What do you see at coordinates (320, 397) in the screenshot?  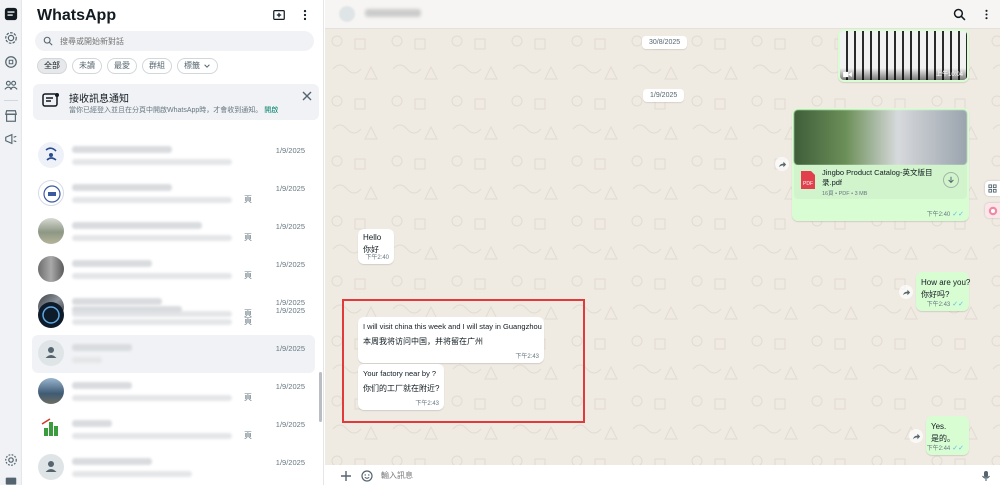 I see `scrollbar-thumb` at bounding box center [320, 397].